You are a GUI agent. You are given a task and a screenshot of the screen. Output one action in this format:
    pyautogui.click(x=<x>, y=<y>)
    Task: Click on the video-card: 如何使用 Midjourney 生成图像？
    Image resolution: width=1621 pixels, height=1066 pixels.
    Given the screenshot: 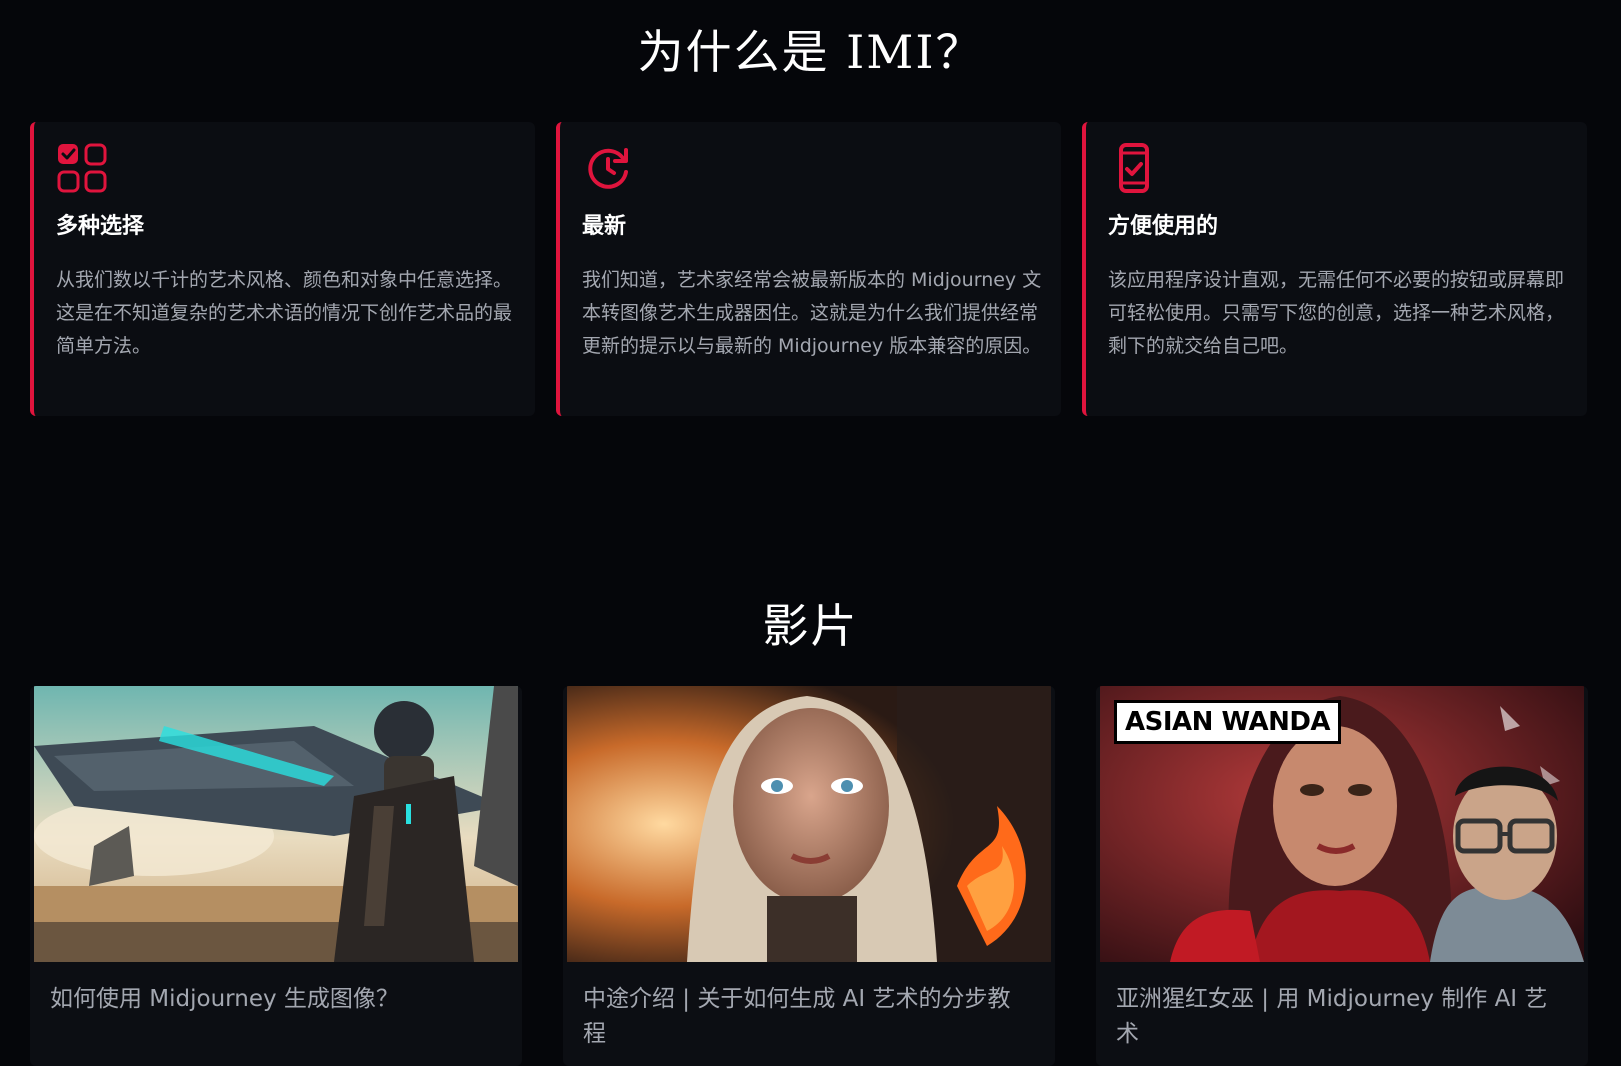 What is the action you would take?
    pyautogui.click(x=276, y=876)
    